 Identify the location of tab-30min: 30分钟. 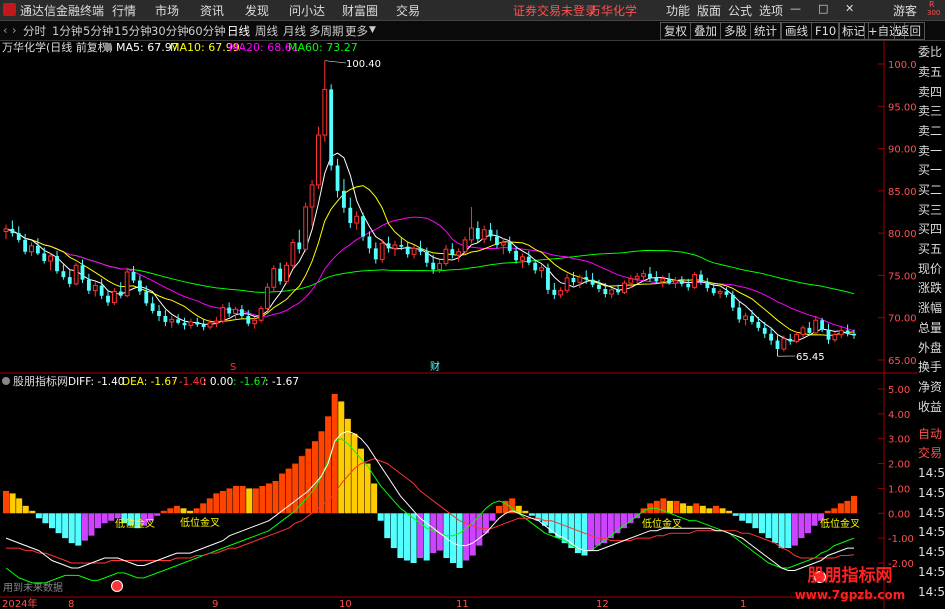
(170, 31).